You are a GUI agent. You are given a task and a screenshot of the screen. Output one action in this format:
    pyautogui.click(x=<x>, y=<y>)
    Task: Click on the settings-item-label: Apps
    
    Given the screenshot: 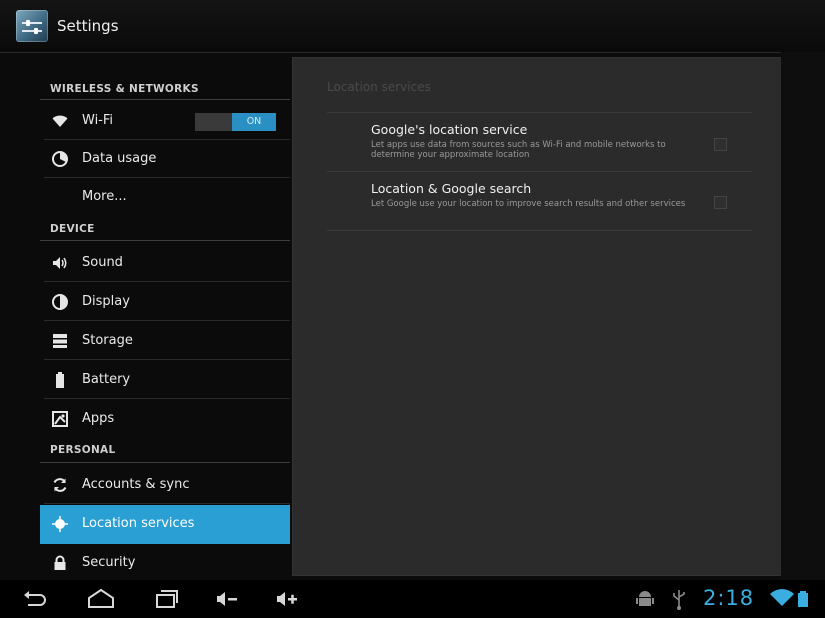 What is the action you would take?
    pyautogui.click(x=98, y=418)
    